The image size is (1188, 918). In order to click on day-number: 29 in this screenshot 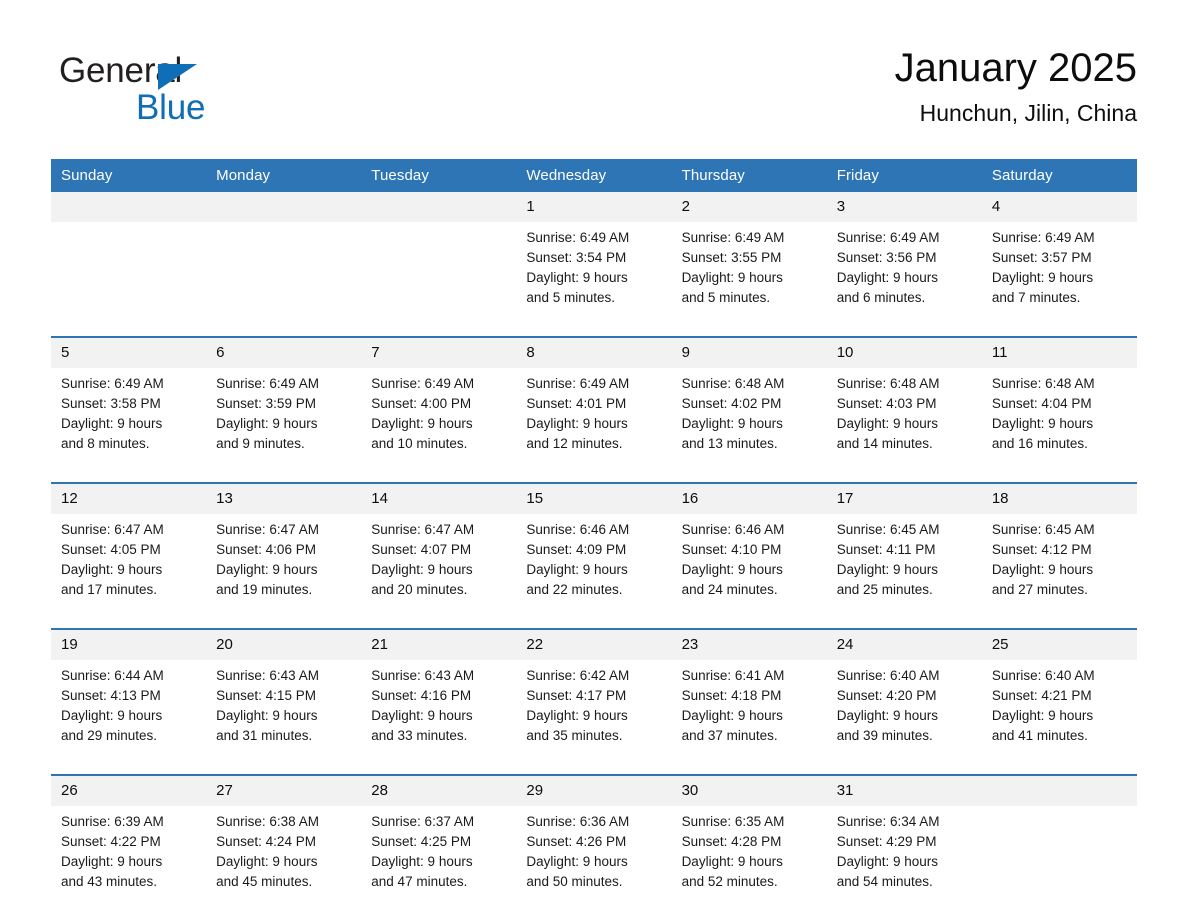, I will do `click(594, 791)`.